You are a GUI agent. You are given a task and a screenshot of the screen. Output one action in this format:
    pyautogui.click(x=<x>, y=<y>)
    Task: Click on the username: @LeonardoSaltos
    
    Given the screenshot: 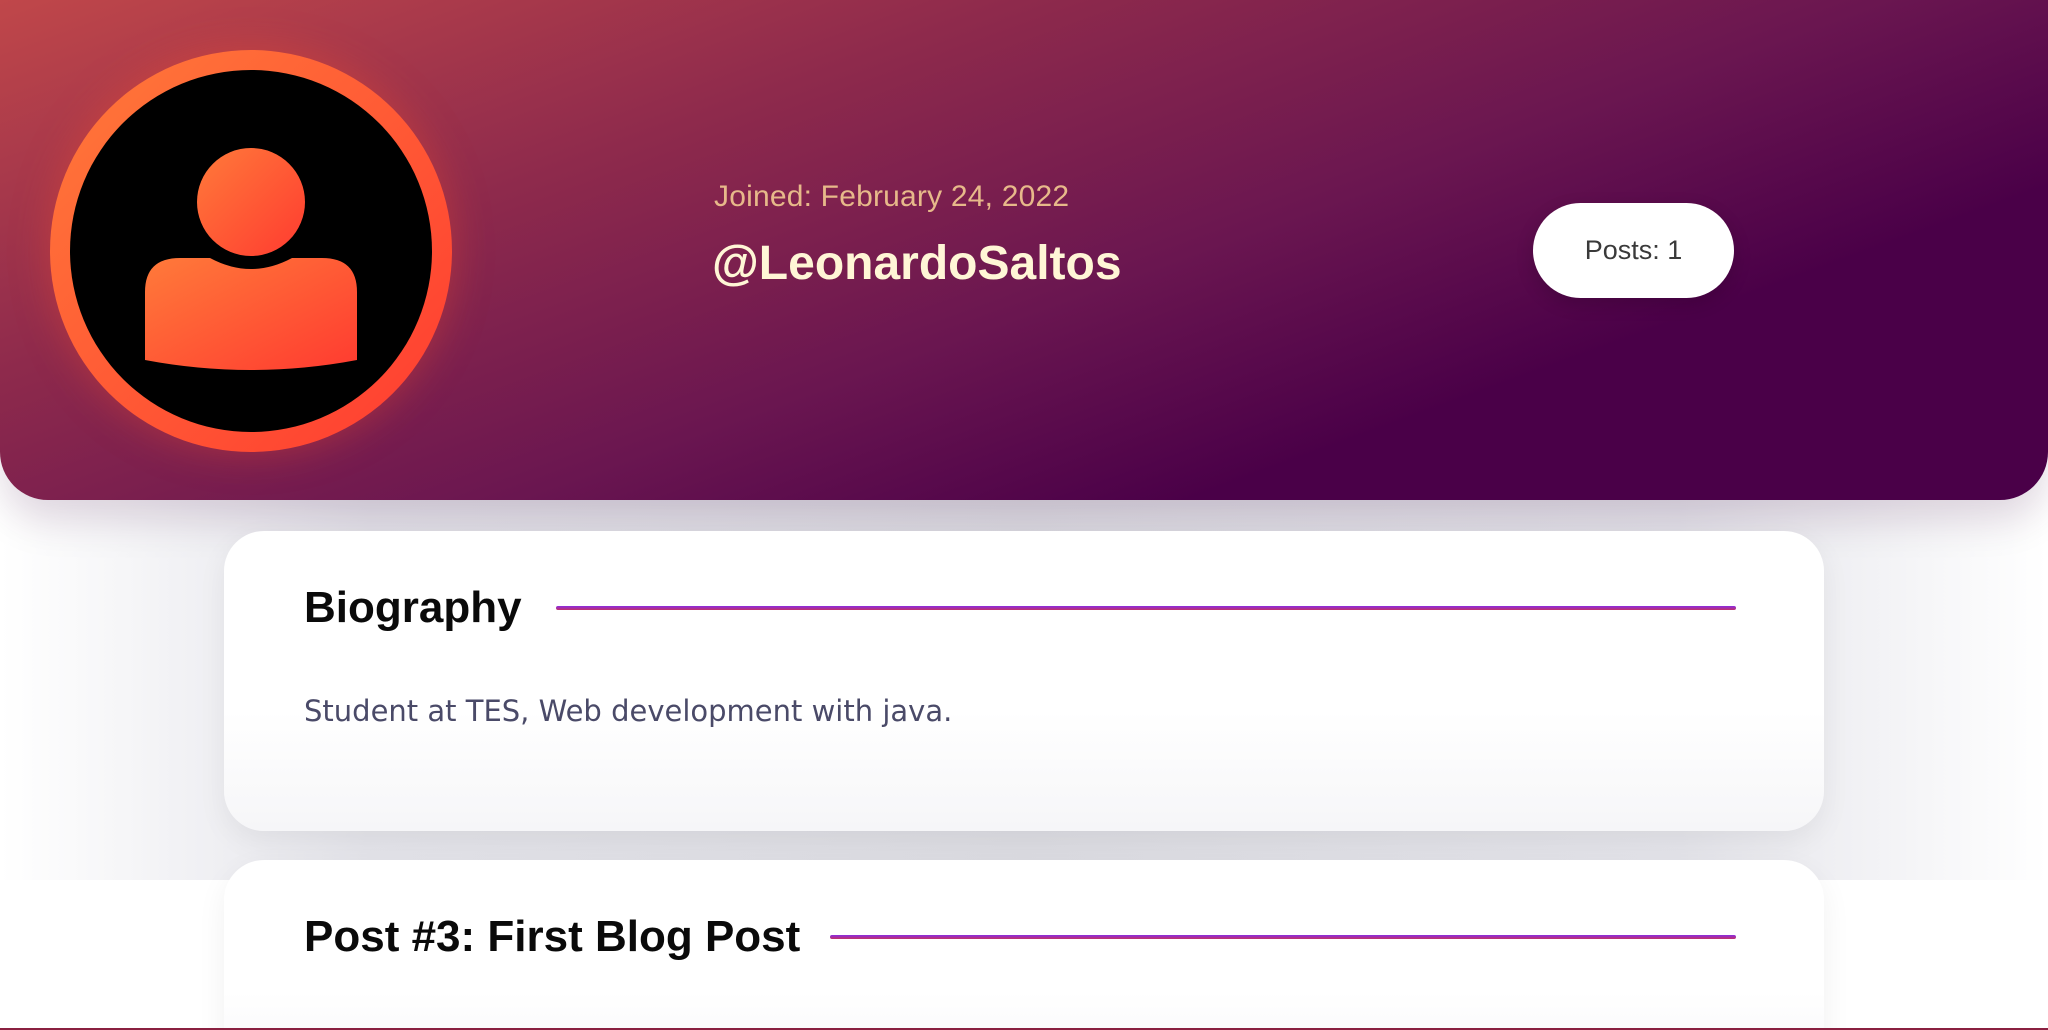 What is the action you would take?
    pyautogui.click(x=917, y=263)
    